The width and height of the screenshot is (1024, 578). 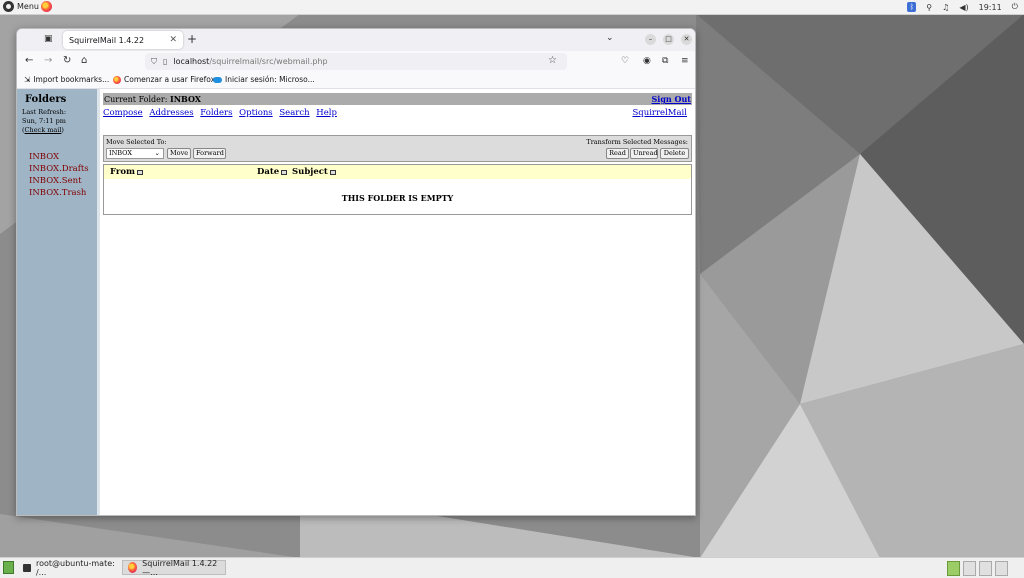 I want to click on volume-icon: ◀), so click(x=963, y=7).